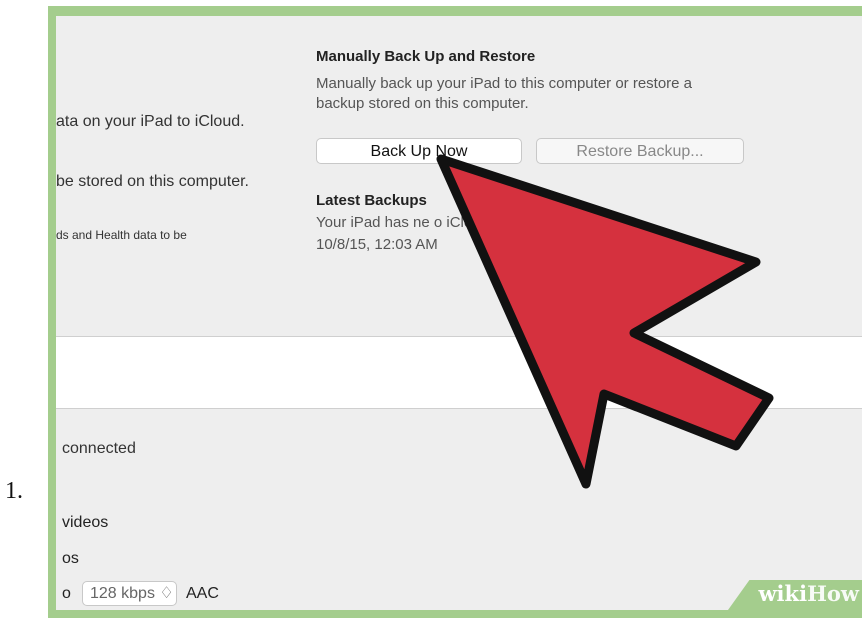 This screenshot has width=862, height=619. I want to click on watermark-how: How, so click(833, 593).